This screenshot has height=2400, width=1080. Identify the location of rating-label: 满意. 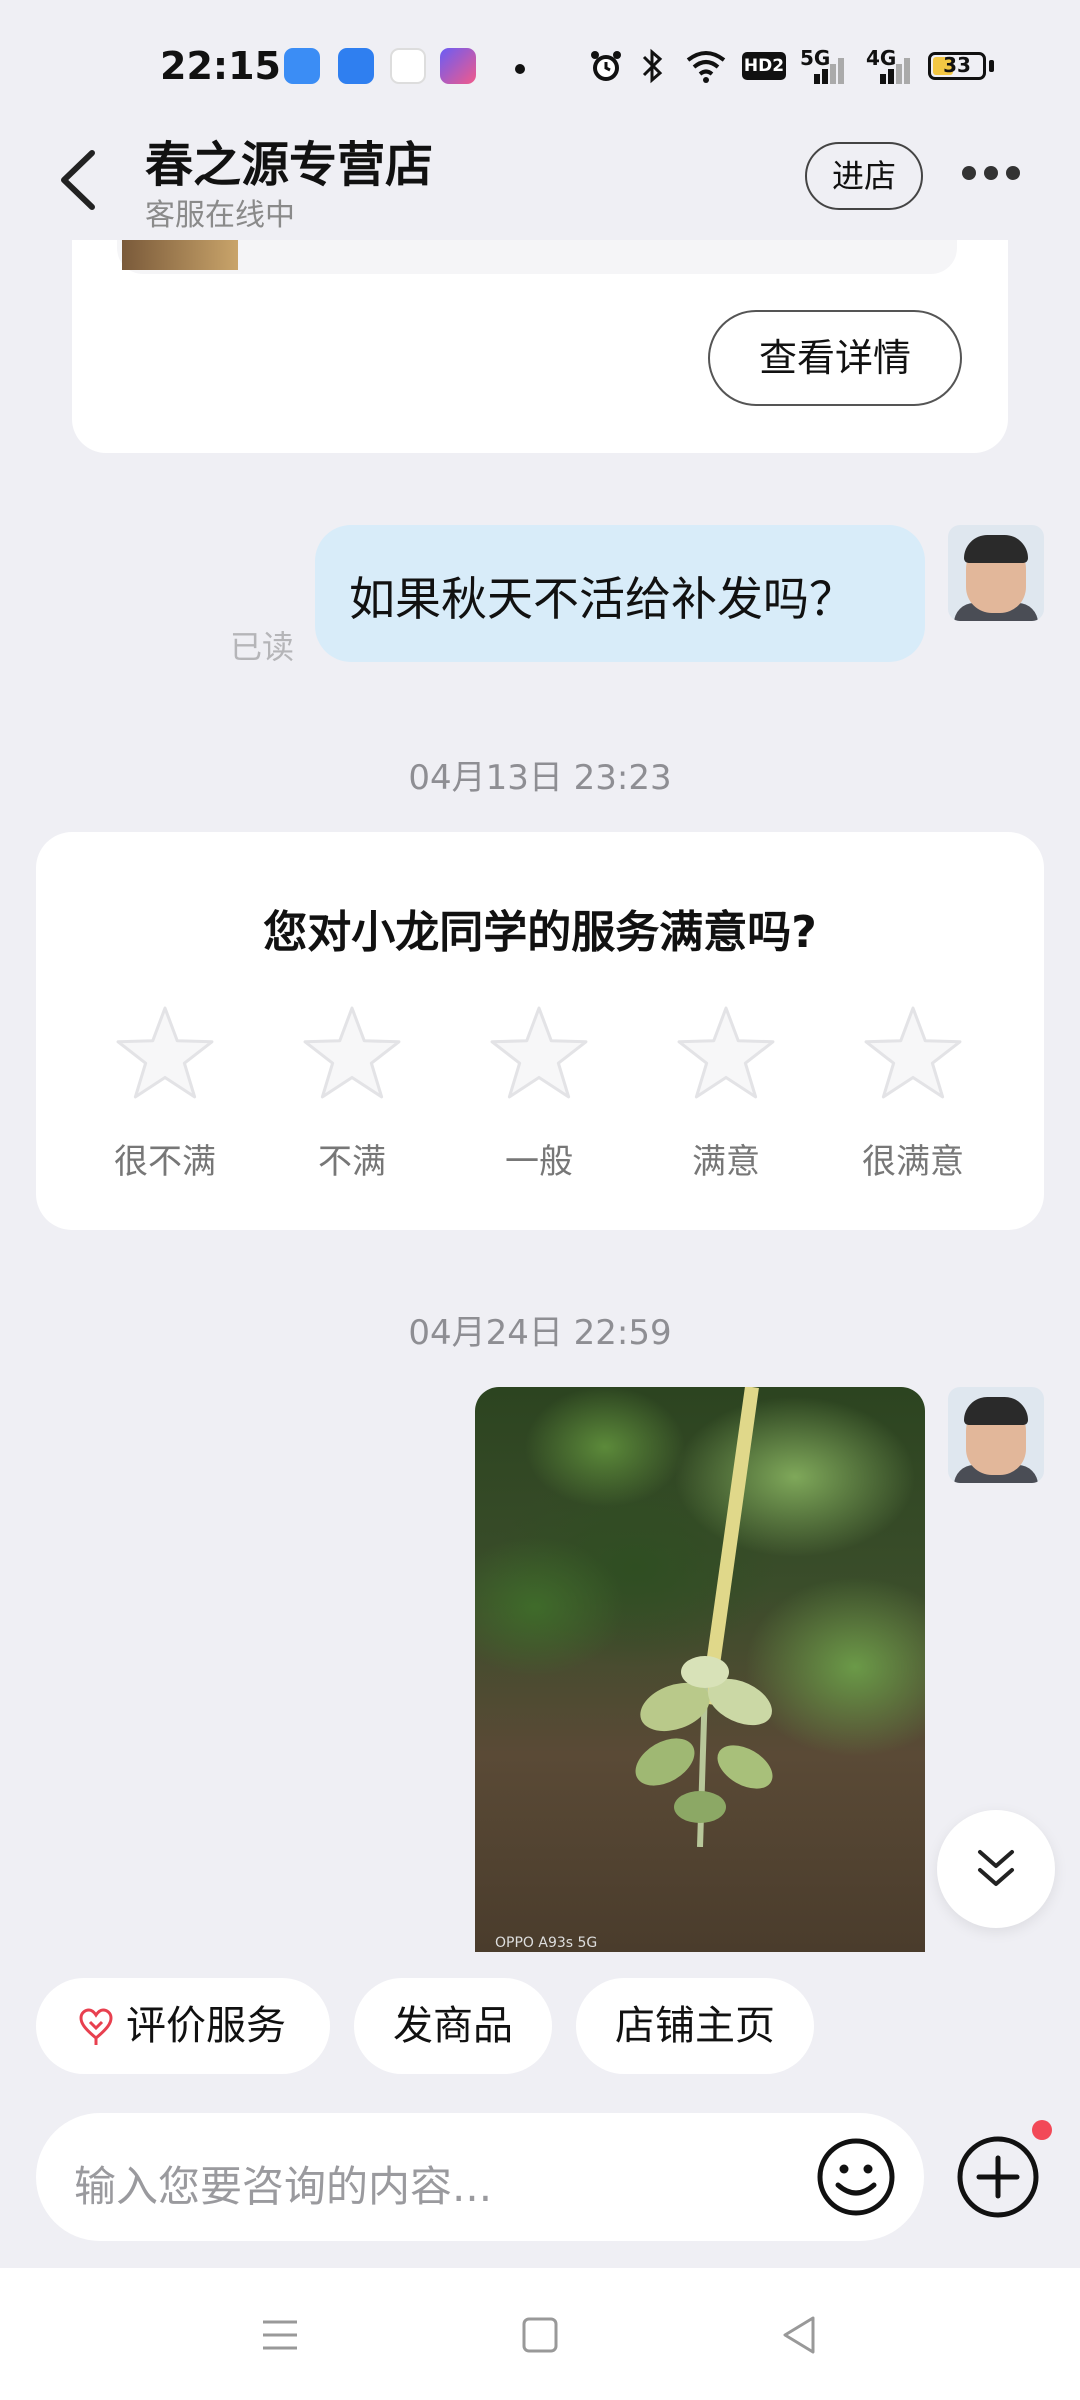
(726, 1162).